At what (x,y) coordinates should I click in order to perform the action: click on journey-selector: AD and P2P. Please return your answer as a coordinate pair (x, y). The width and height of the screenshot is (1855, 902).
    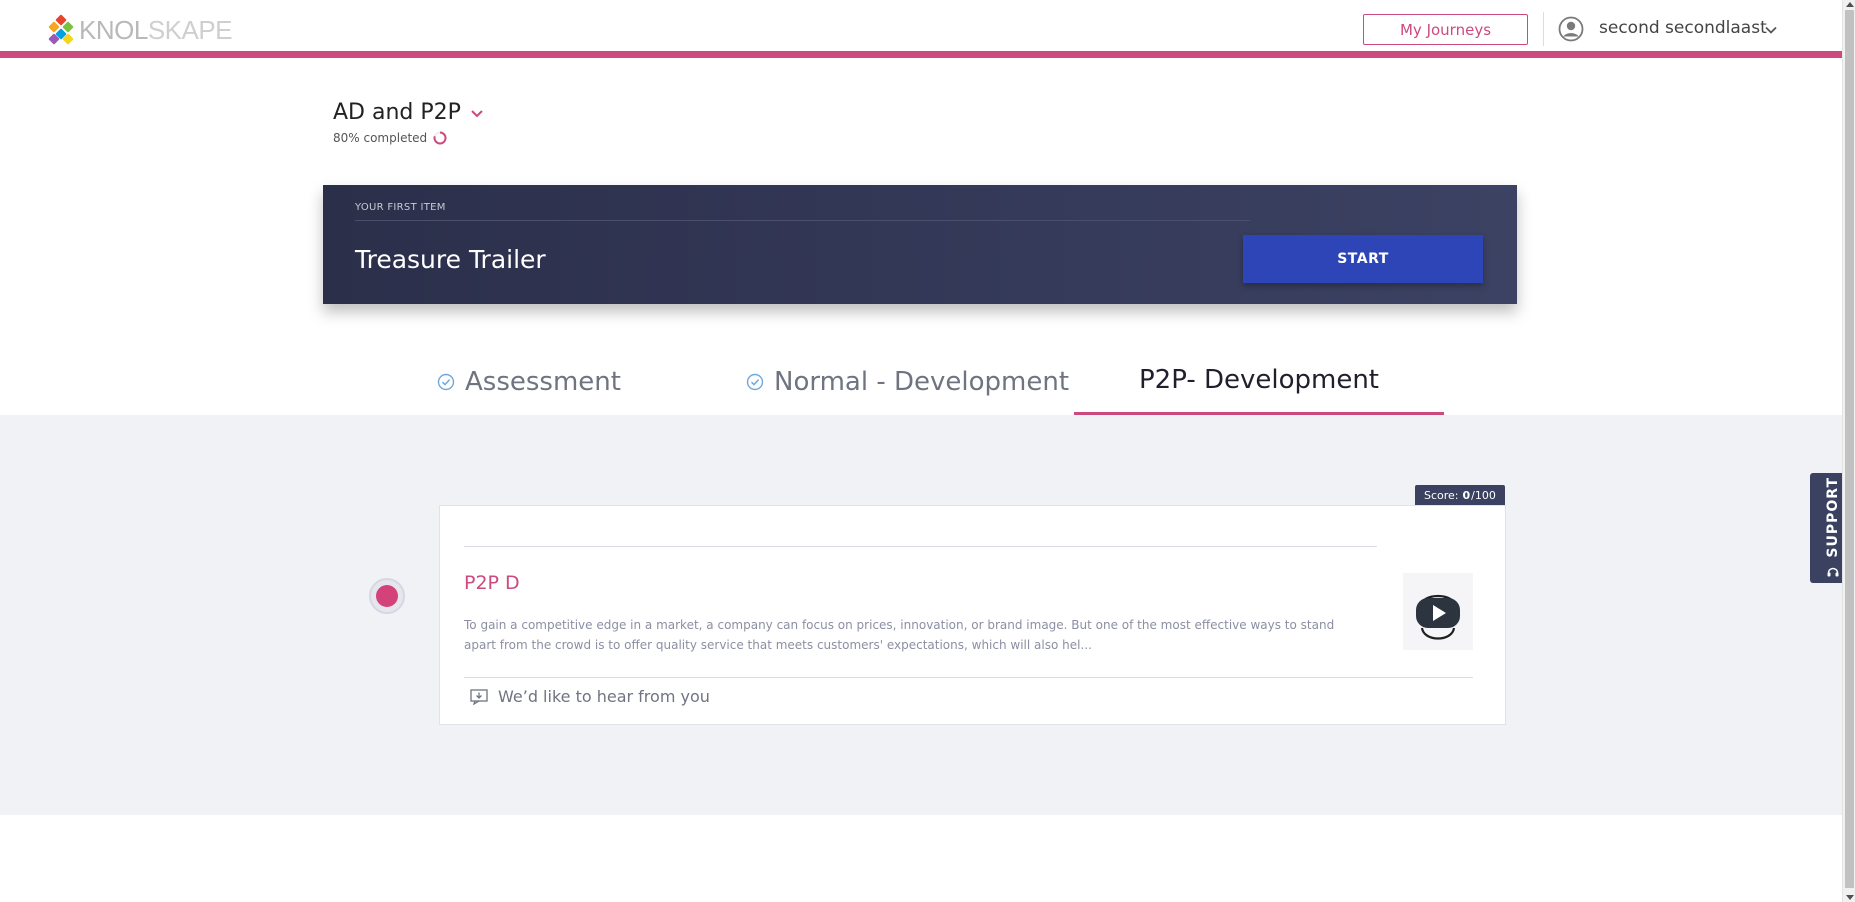
    Looking at the image, I should click on (409, 112).